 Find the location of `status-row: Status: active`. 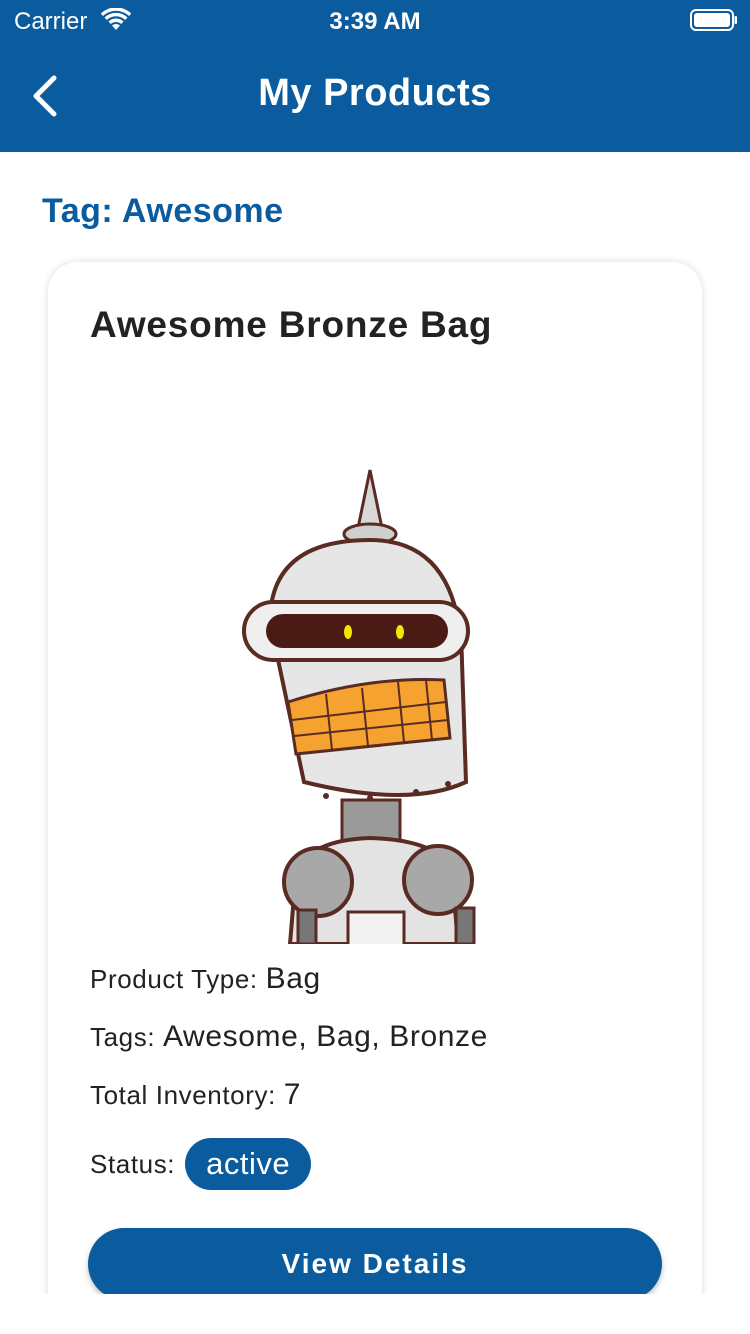

status-row: Status: active is located at coordinates (201, 1164).